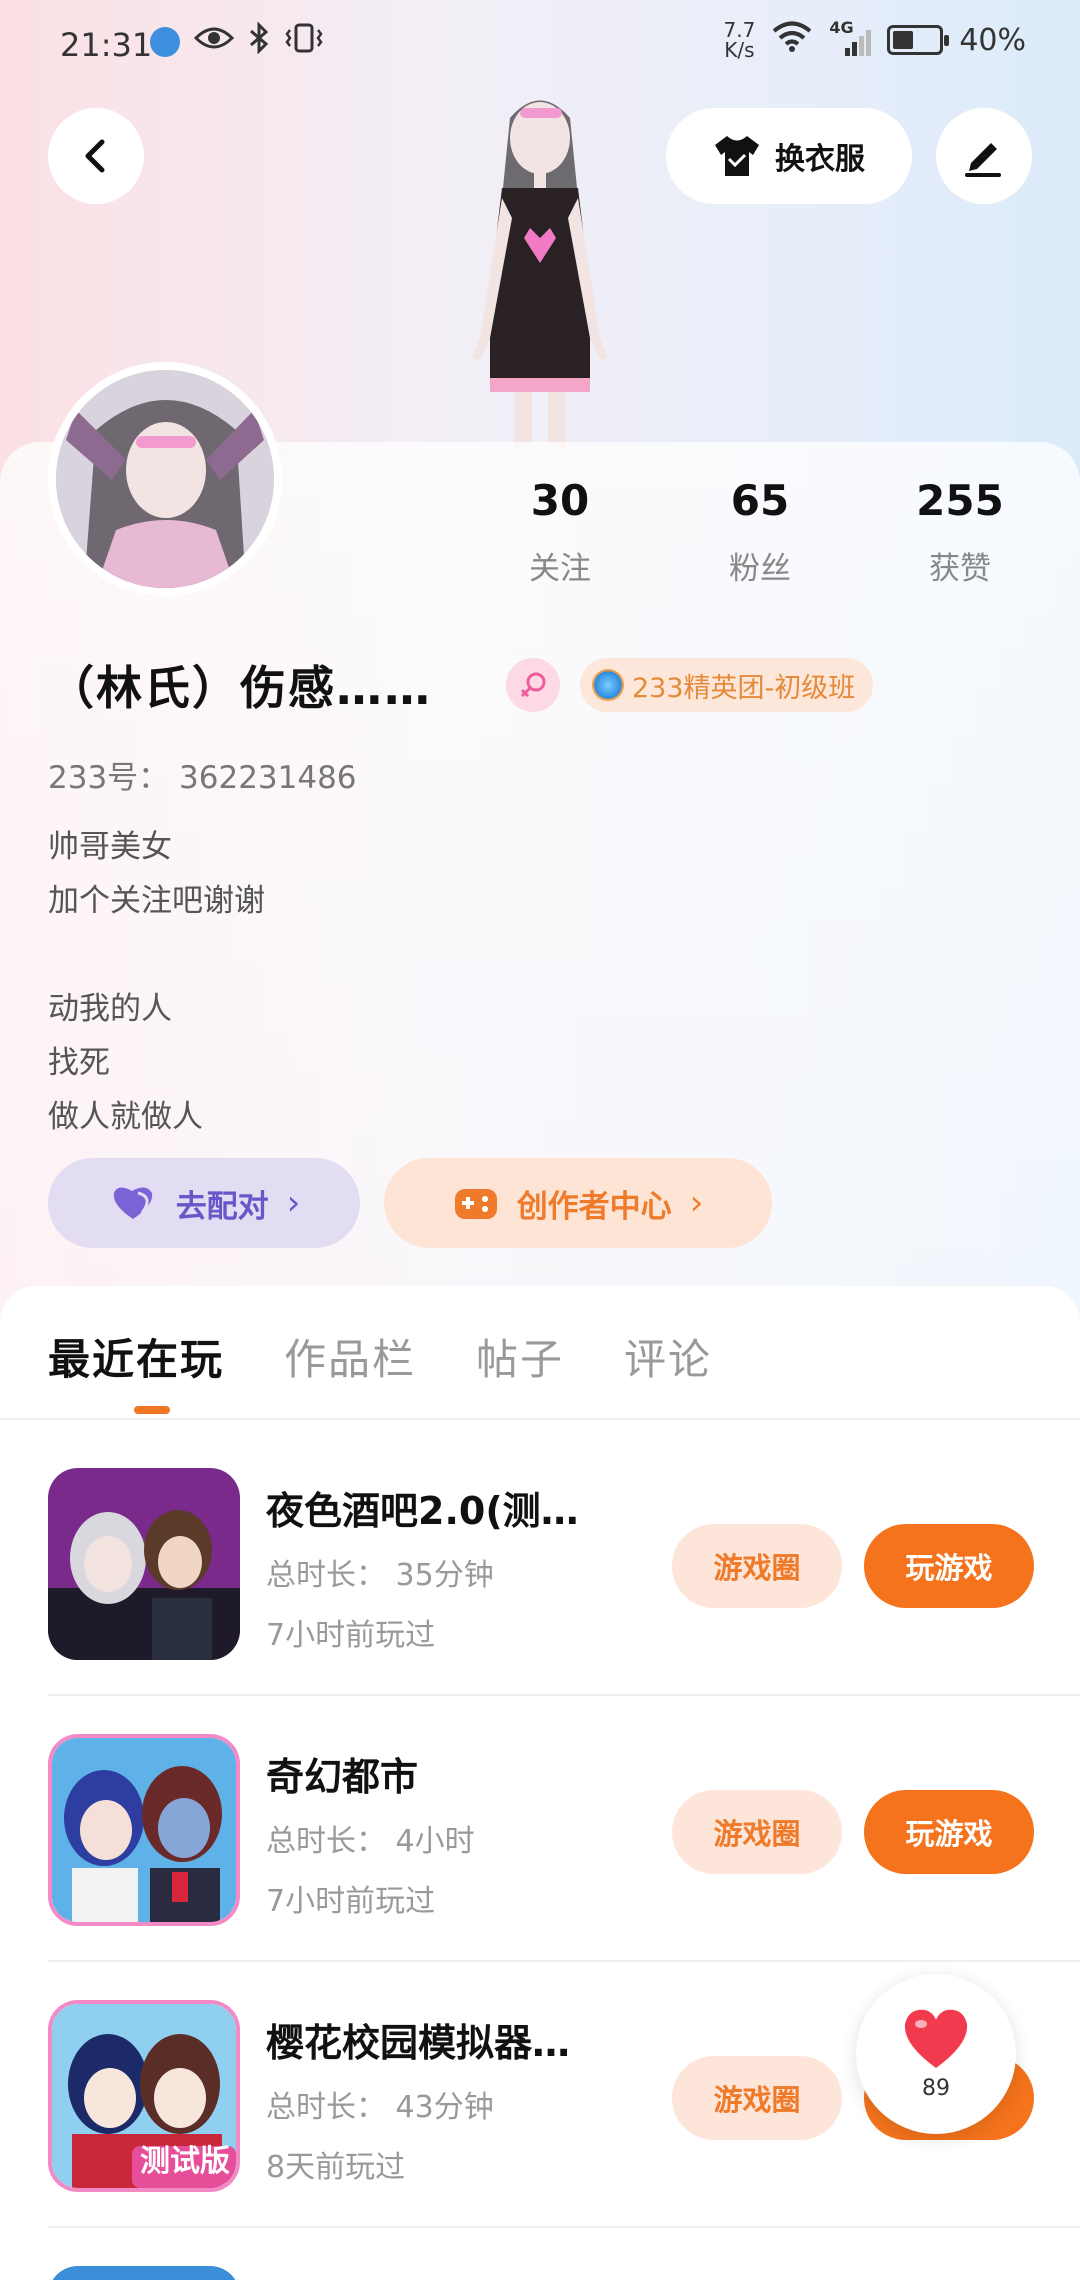  What do you see at coordinates (936, 2038) in the screenshot?
I see `heart-icon` at bounding box center [936, 2038].